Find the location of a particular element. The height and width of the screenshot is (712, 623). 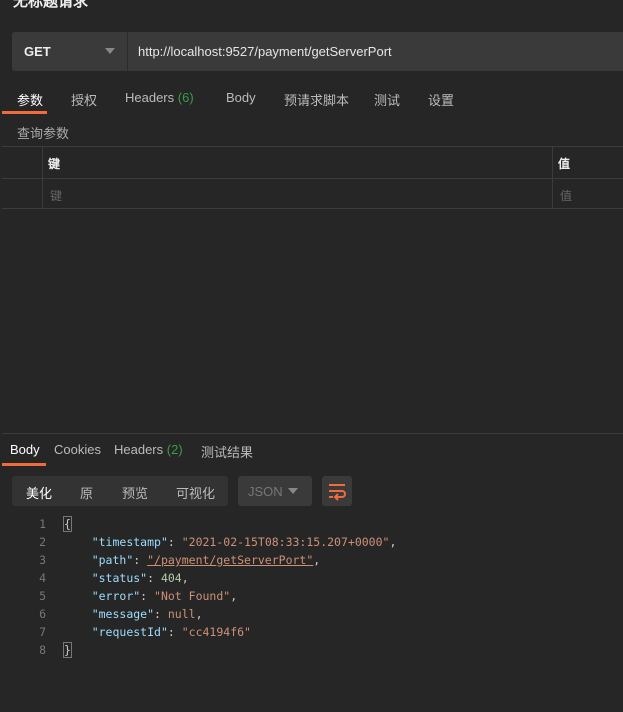

line-number: 7 is located at coordinates (42, 632).